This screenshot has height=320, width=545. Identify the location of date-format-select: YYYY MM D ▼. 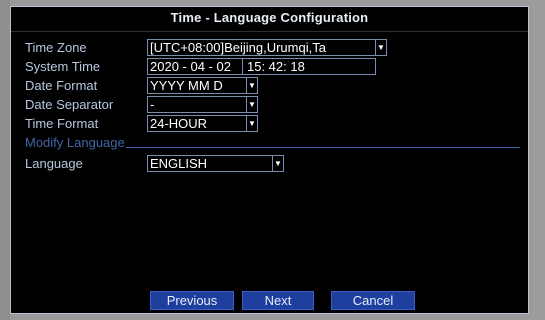
(202, 85).